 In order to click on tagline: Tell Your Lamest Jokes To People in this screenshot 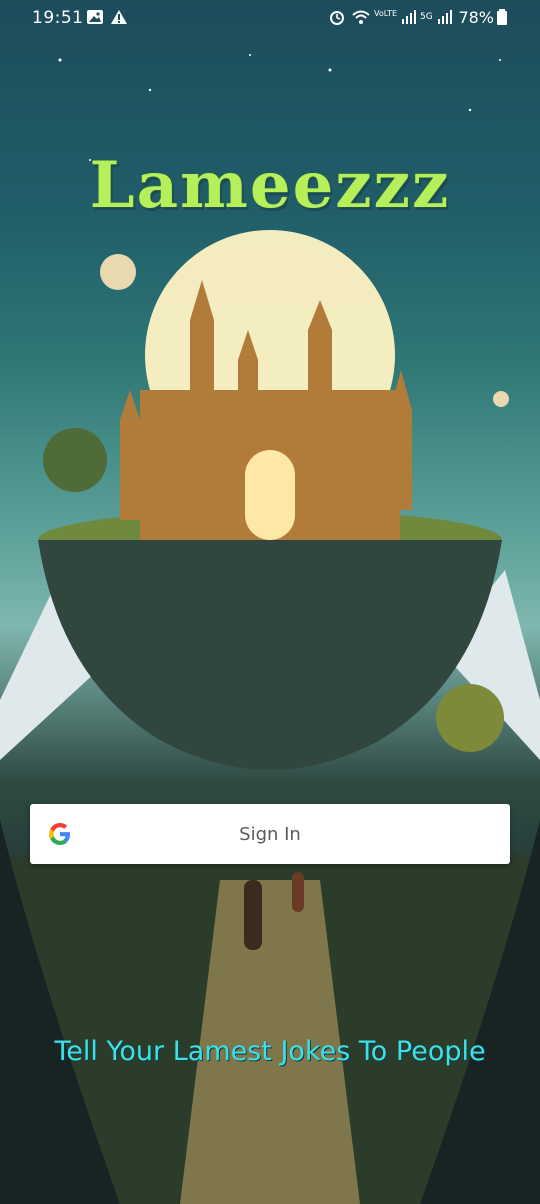, I will do `click(270, 1051)`.